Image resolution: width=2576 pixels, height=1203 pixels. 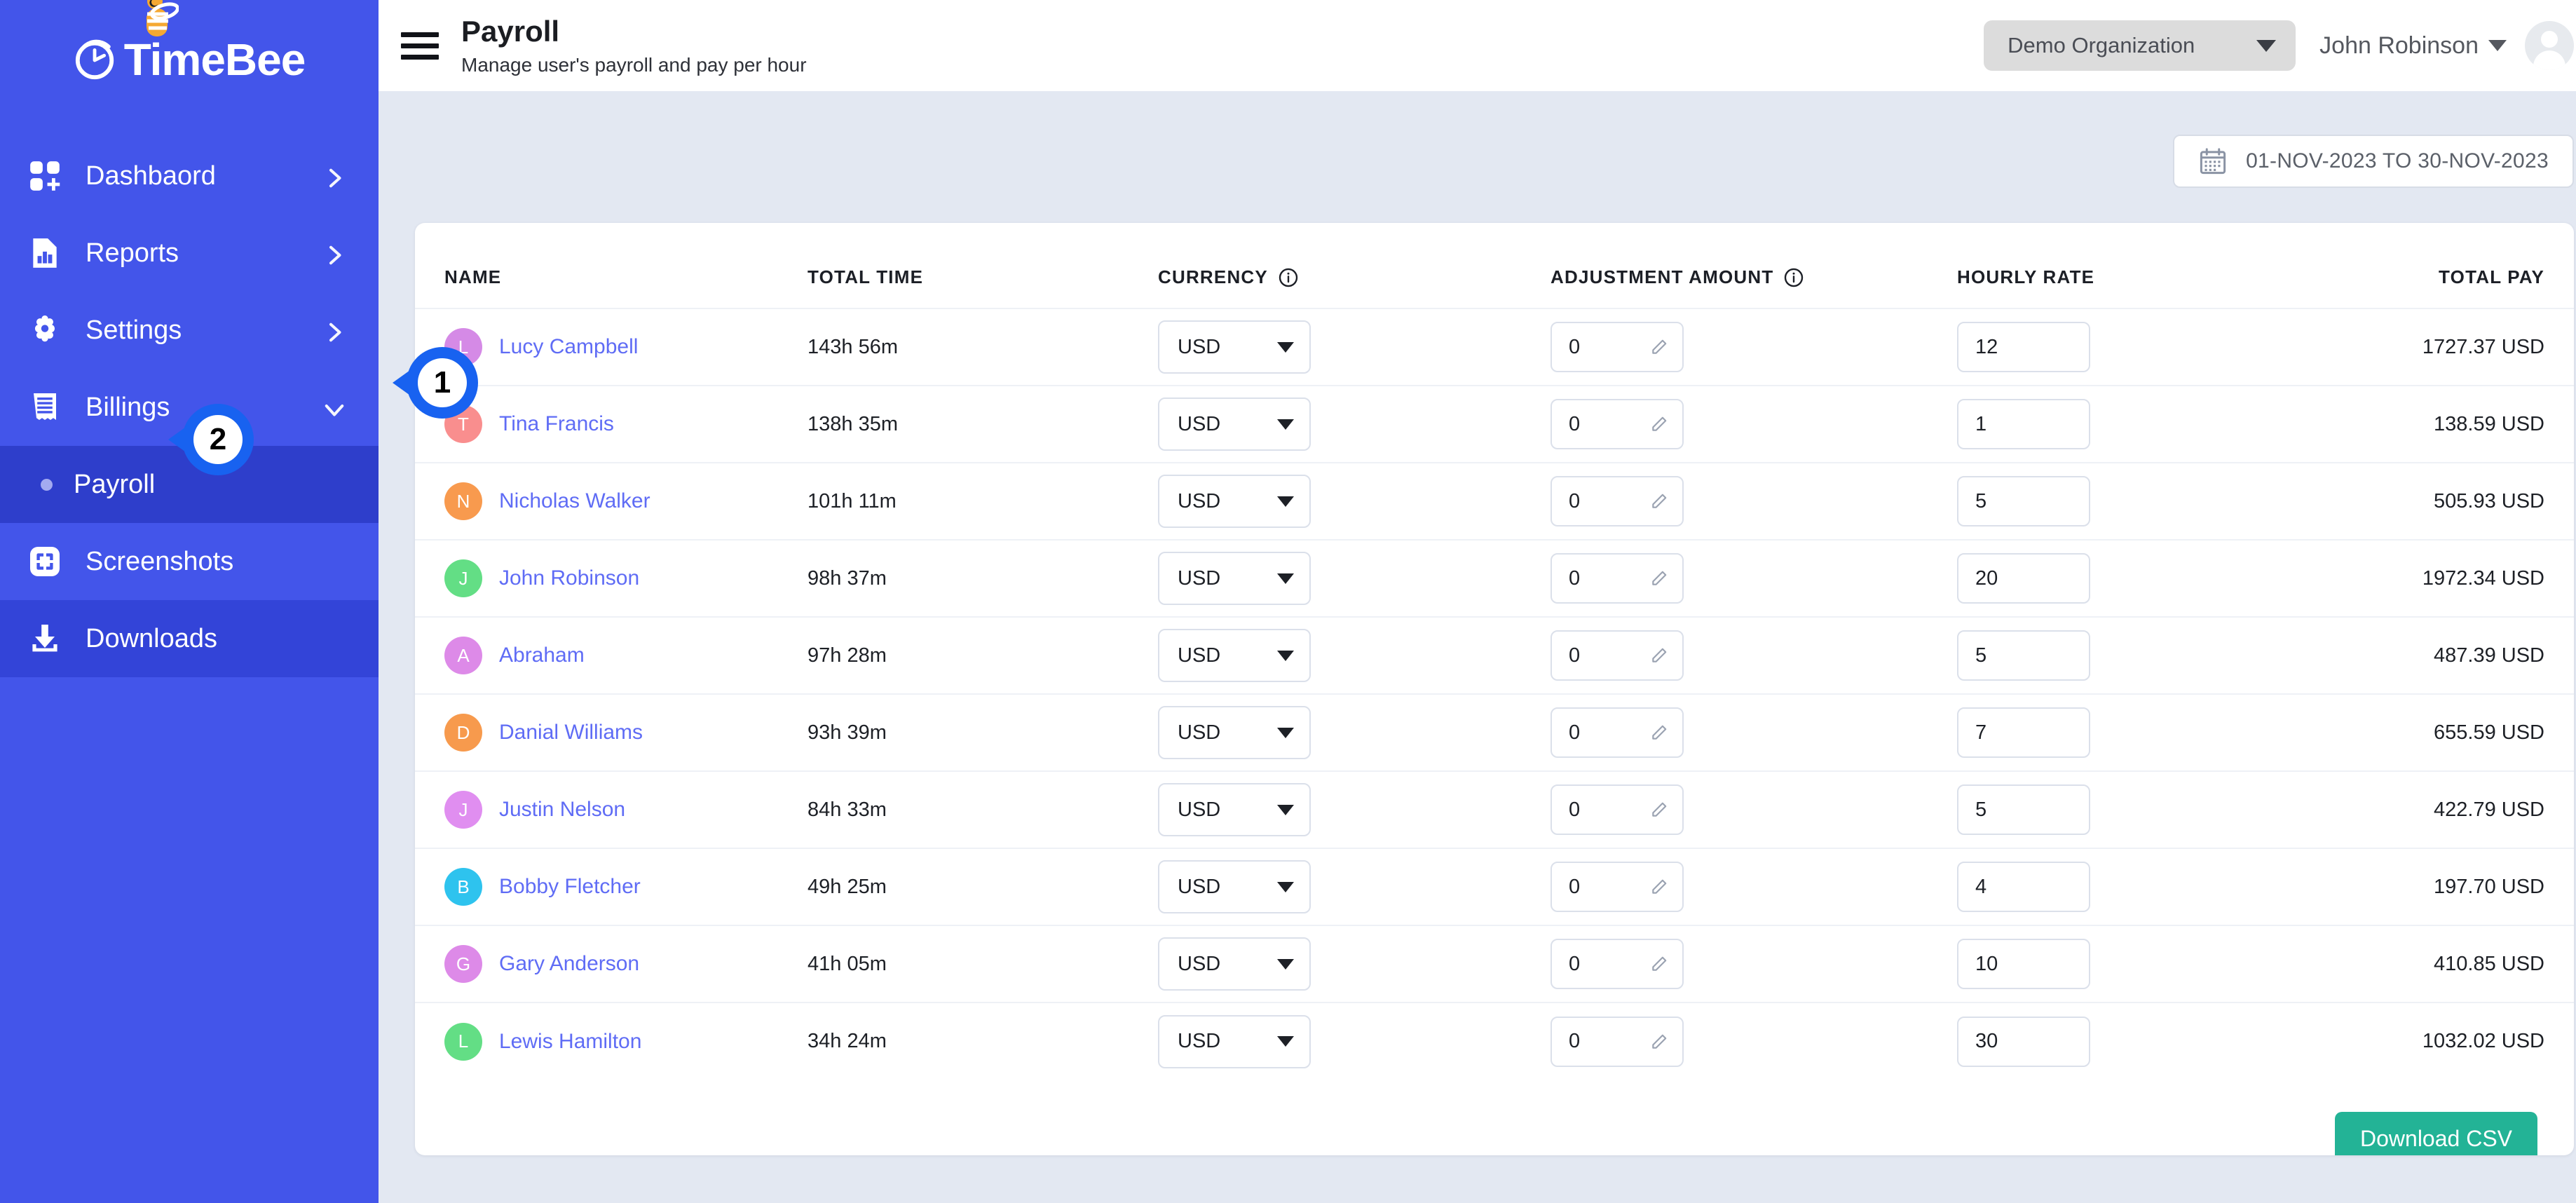 I want to click on table-row: L Lewis Hamilton 34h 24m USD 0 30 1032.02 USD, so click(x=1494, y=1041).